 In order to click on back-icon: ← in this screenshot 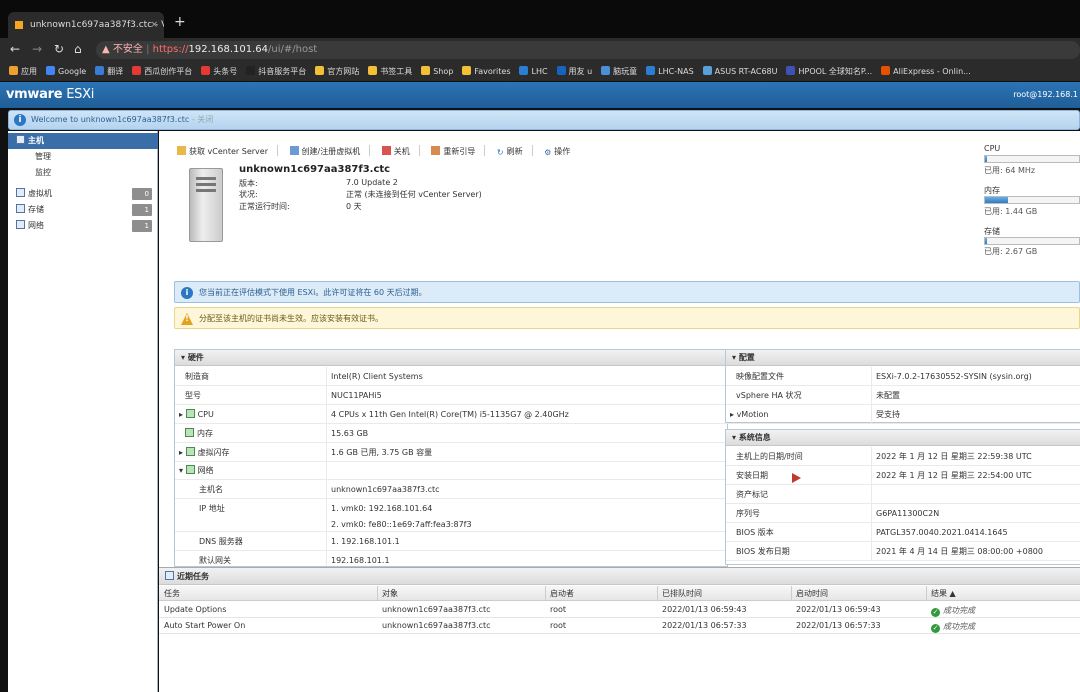, I will do `click(15, 49)`.